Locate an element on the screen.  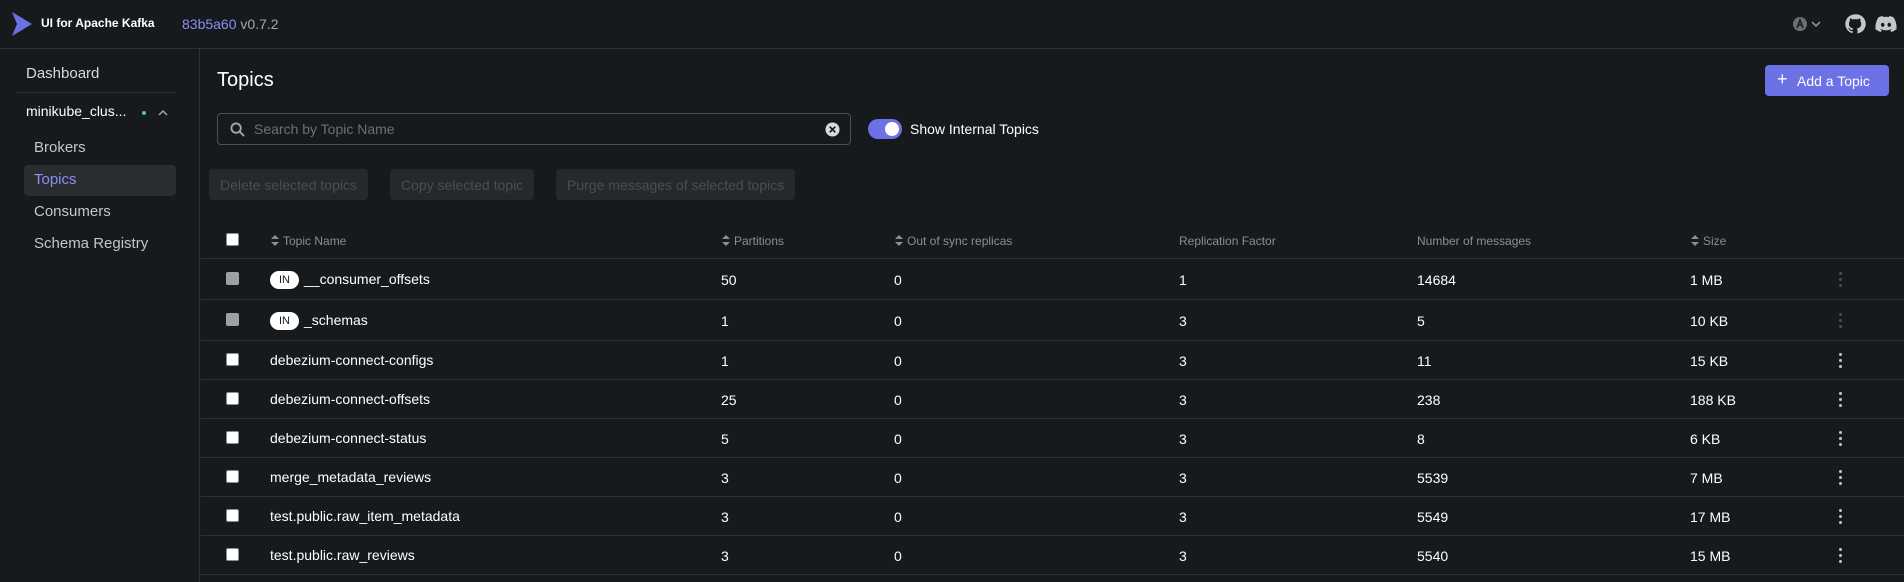
sidebar-item-consumers: Consumers is located at coordinates (100, 212).